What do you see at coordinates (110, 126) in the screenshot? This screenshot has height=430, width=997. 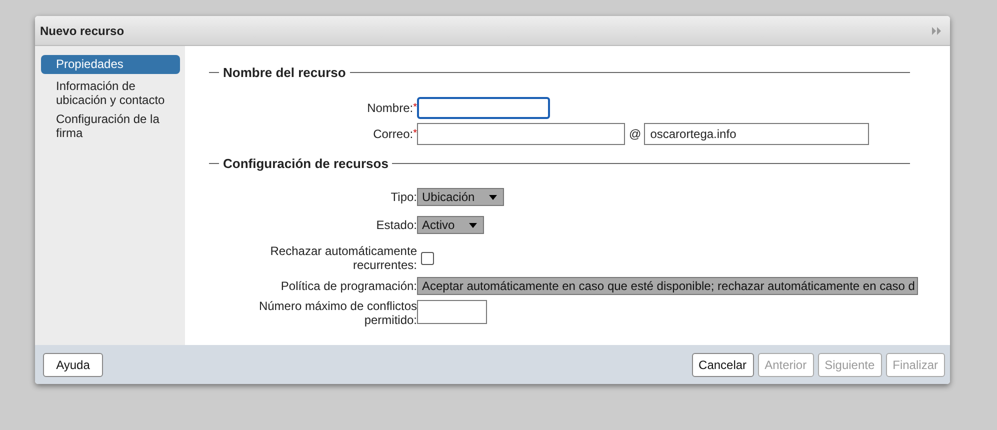 I see `sidebar-item: Configuración de la firma` at bounding box center [110, 126].